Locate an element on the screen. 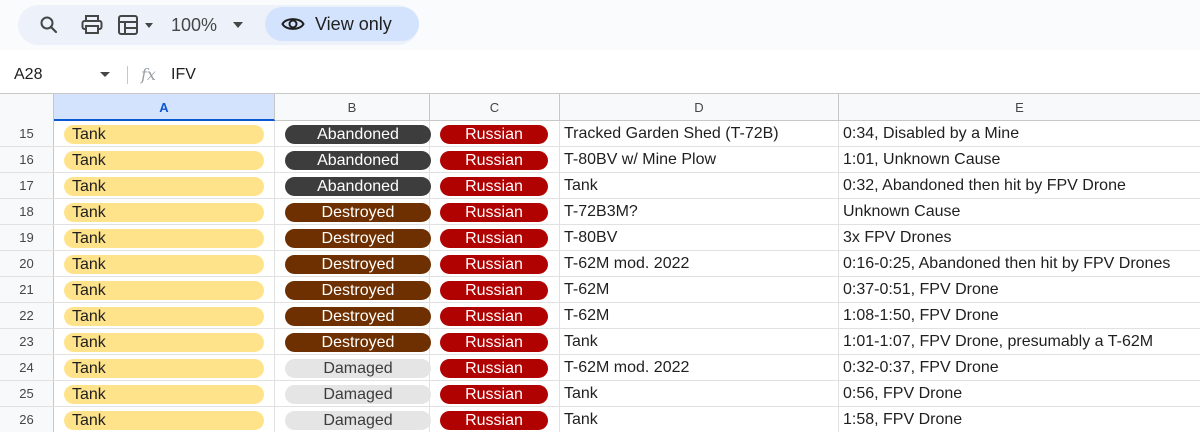 The width and height of the screenshot is (1200, 432). status-chip: Destroyed is located at coordinates (358, 316).